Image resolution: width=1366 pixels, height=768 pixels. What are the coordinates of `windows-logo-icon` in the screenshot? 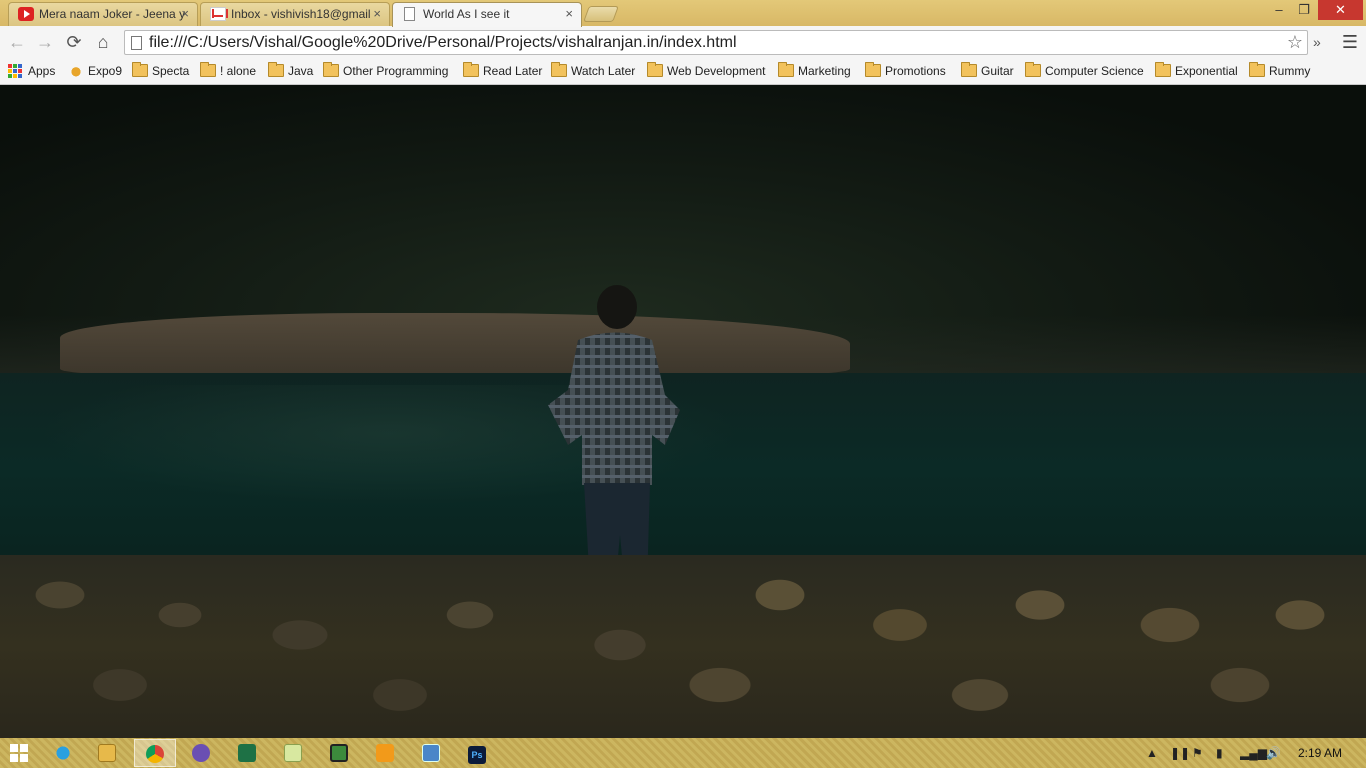 It's located at (19, 753).